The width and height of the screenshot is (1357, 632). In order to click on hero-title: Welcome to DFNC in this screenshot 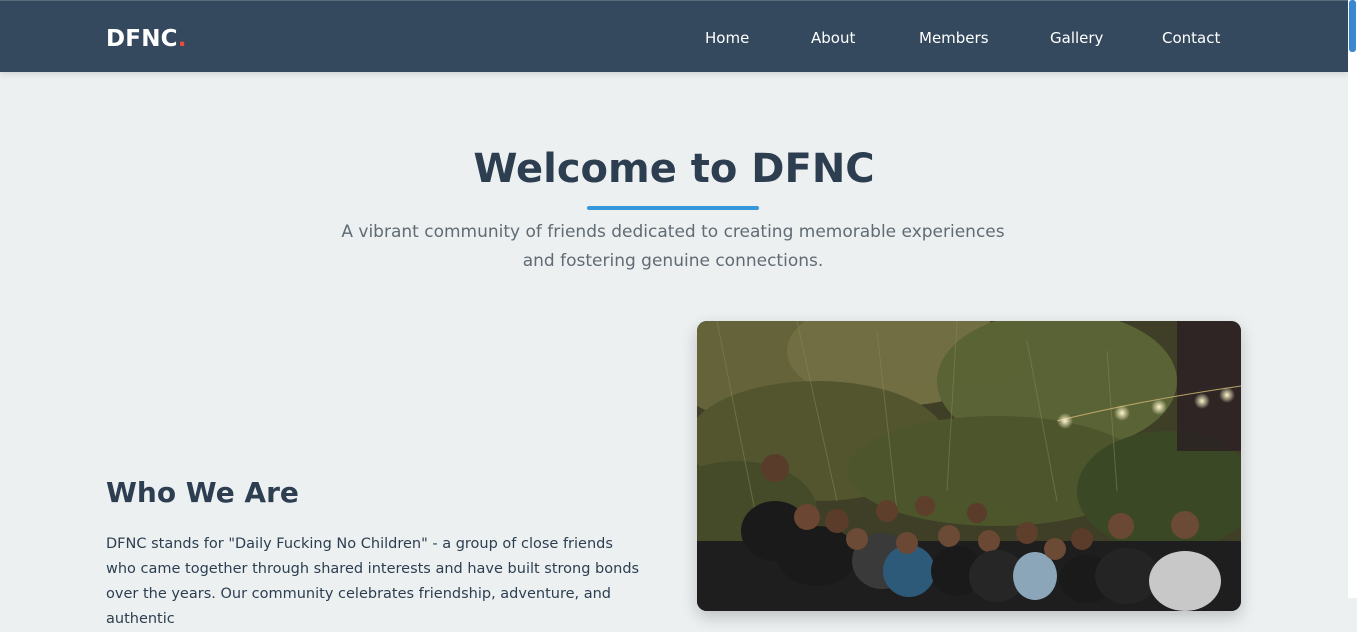, I will do `click(674, 169)`.